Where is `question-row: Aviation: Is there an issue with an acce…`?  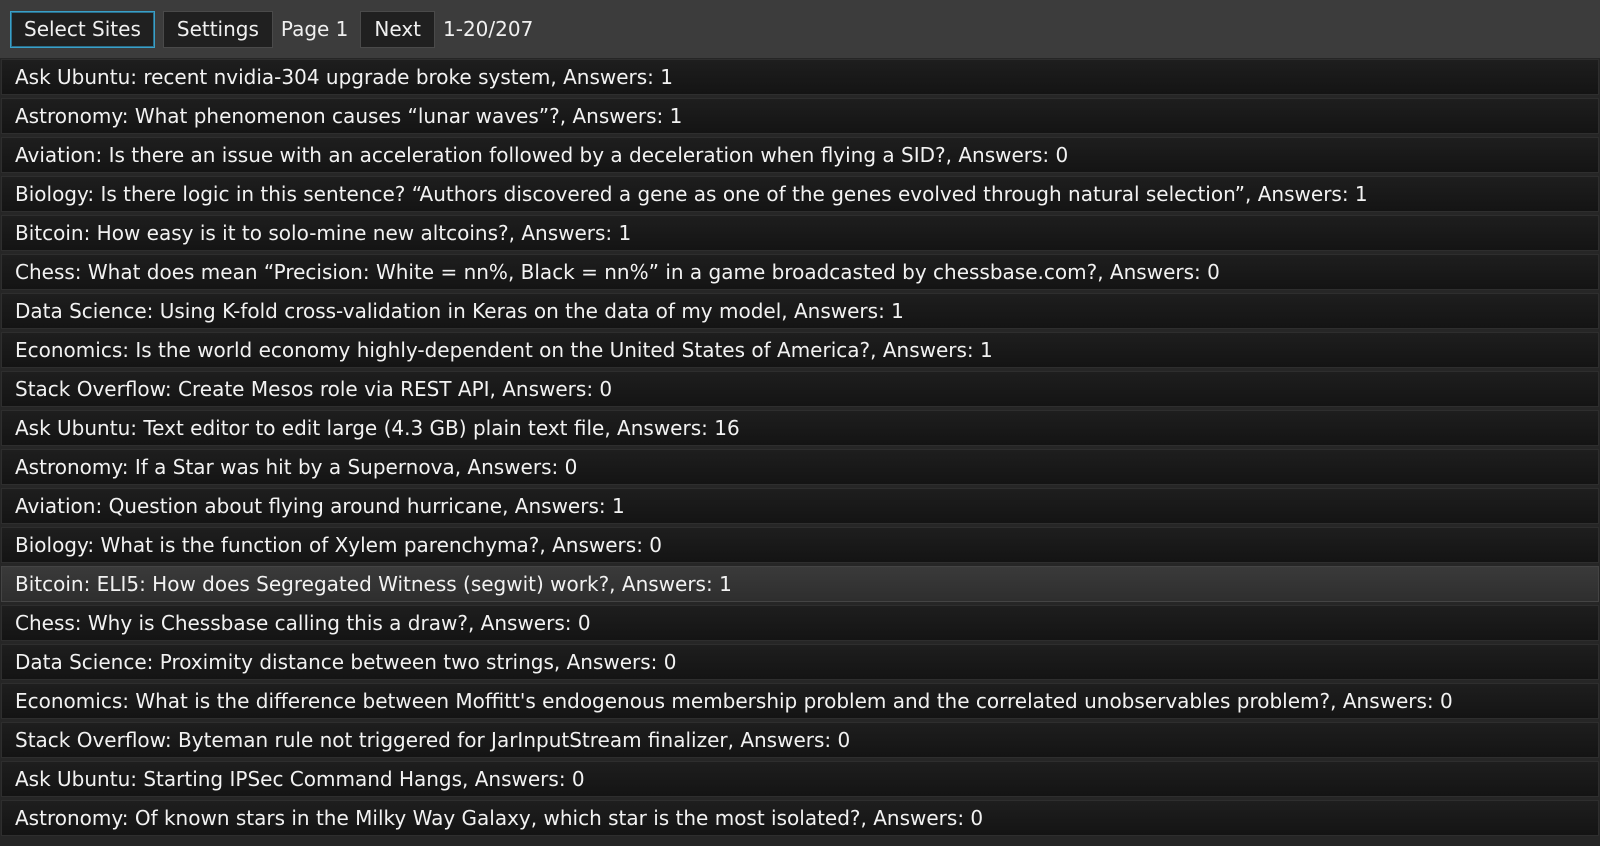 question-row: Aviation: Is there an issue with an acce… is located at coordinates (800, 155).